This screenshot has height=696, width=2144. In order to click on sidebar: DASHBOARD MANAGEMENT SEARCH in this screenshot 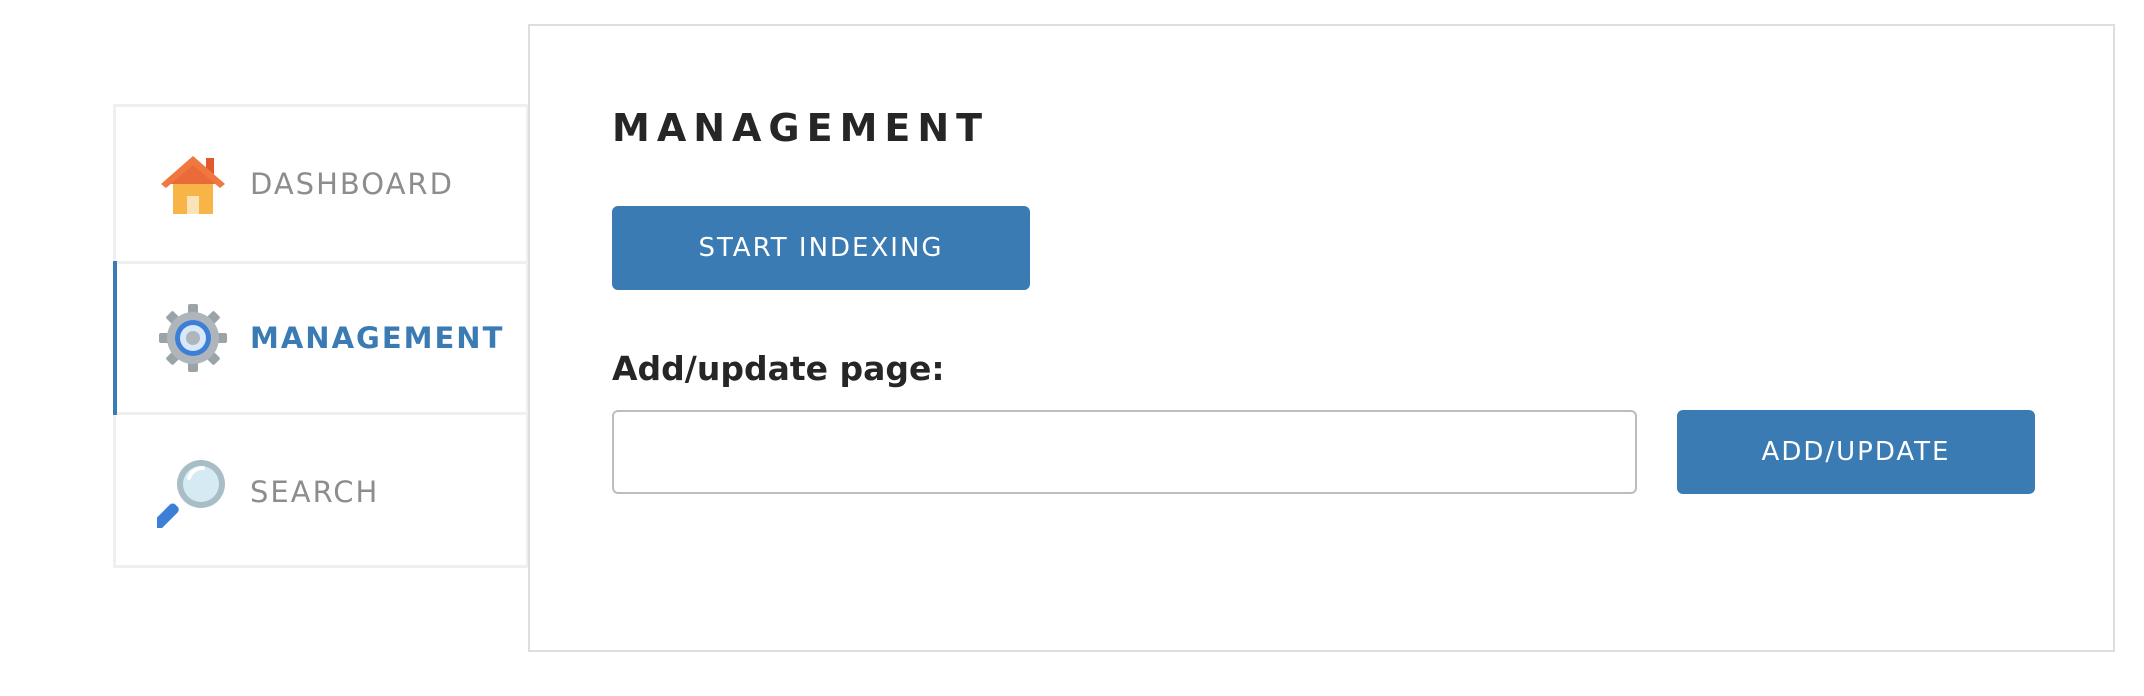, I will do `click(321, 336)`.